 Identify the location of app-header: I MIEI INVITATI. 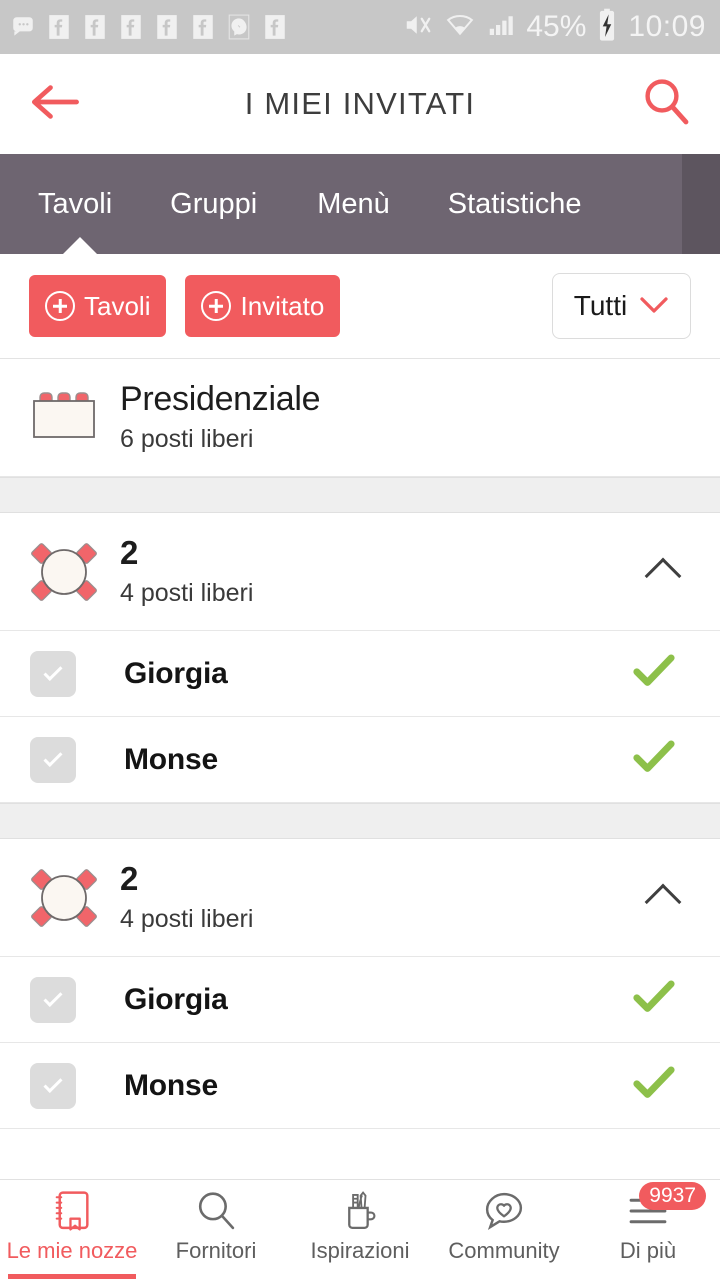
(360, 104).